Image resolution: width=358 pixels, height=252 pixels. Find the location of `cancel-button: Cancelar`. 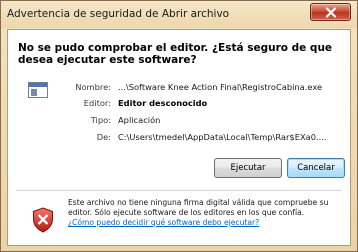

cancel-button: Cancelar is located at coordinates (316, 168).